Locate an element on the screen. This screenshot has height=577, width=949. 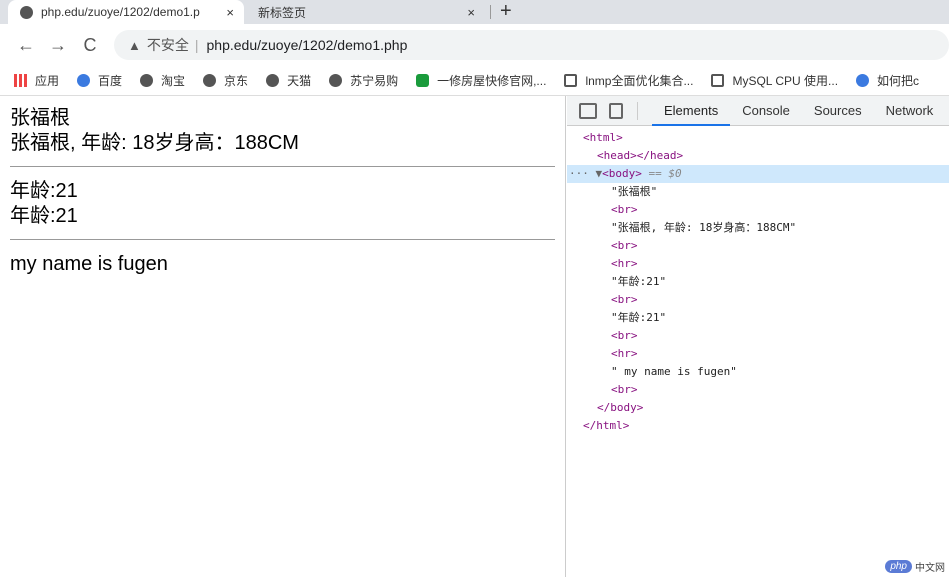
url-text: php.edu/zuoye/1202/demo1.php is located at coordinates (307, 45).